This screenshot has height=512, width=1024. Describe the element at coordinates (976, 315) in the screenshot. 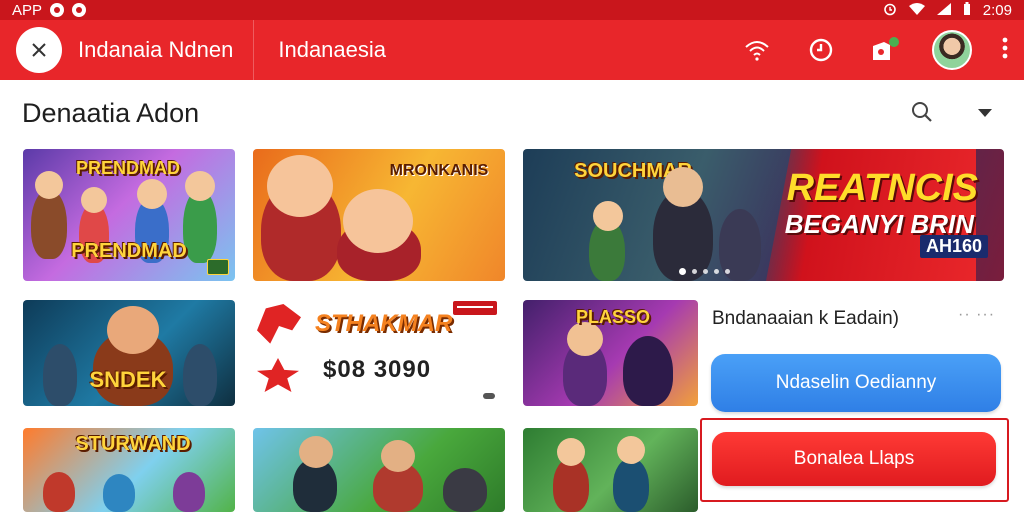

I see `more-horiz-icon: ·· ···` at that location.